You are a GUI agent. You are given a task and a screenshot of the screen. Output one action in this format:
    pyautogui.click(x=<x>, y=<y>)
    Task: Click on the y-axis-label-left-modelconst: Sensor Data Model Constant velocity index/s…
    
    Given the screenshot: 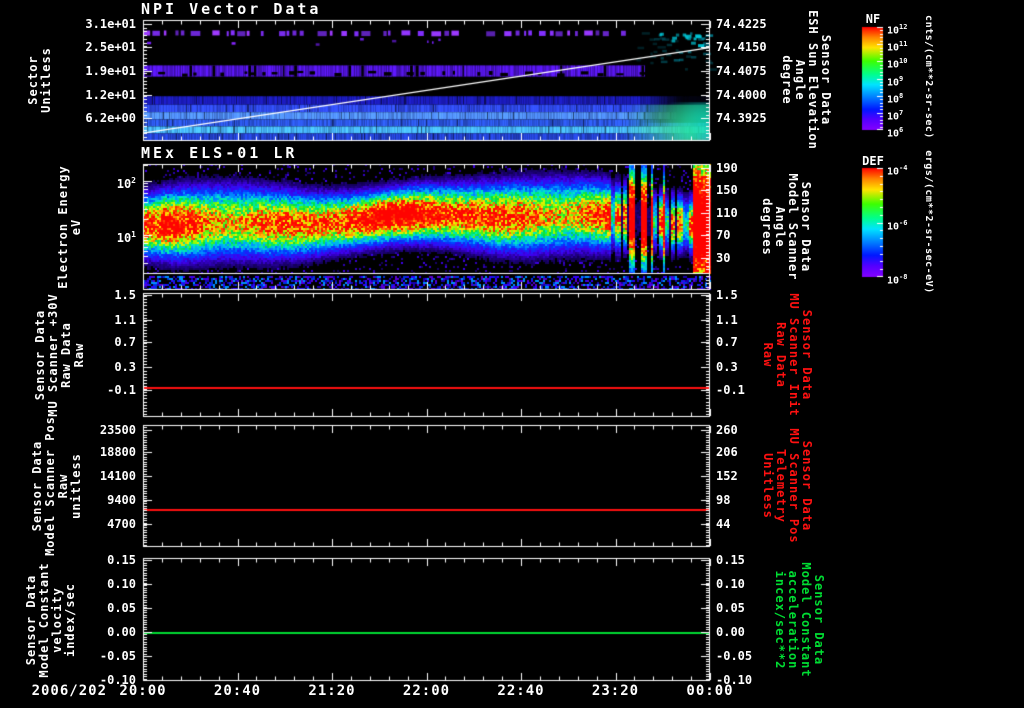 What is the action you would take?
    pyautogui.click(x=50, y=589)
    